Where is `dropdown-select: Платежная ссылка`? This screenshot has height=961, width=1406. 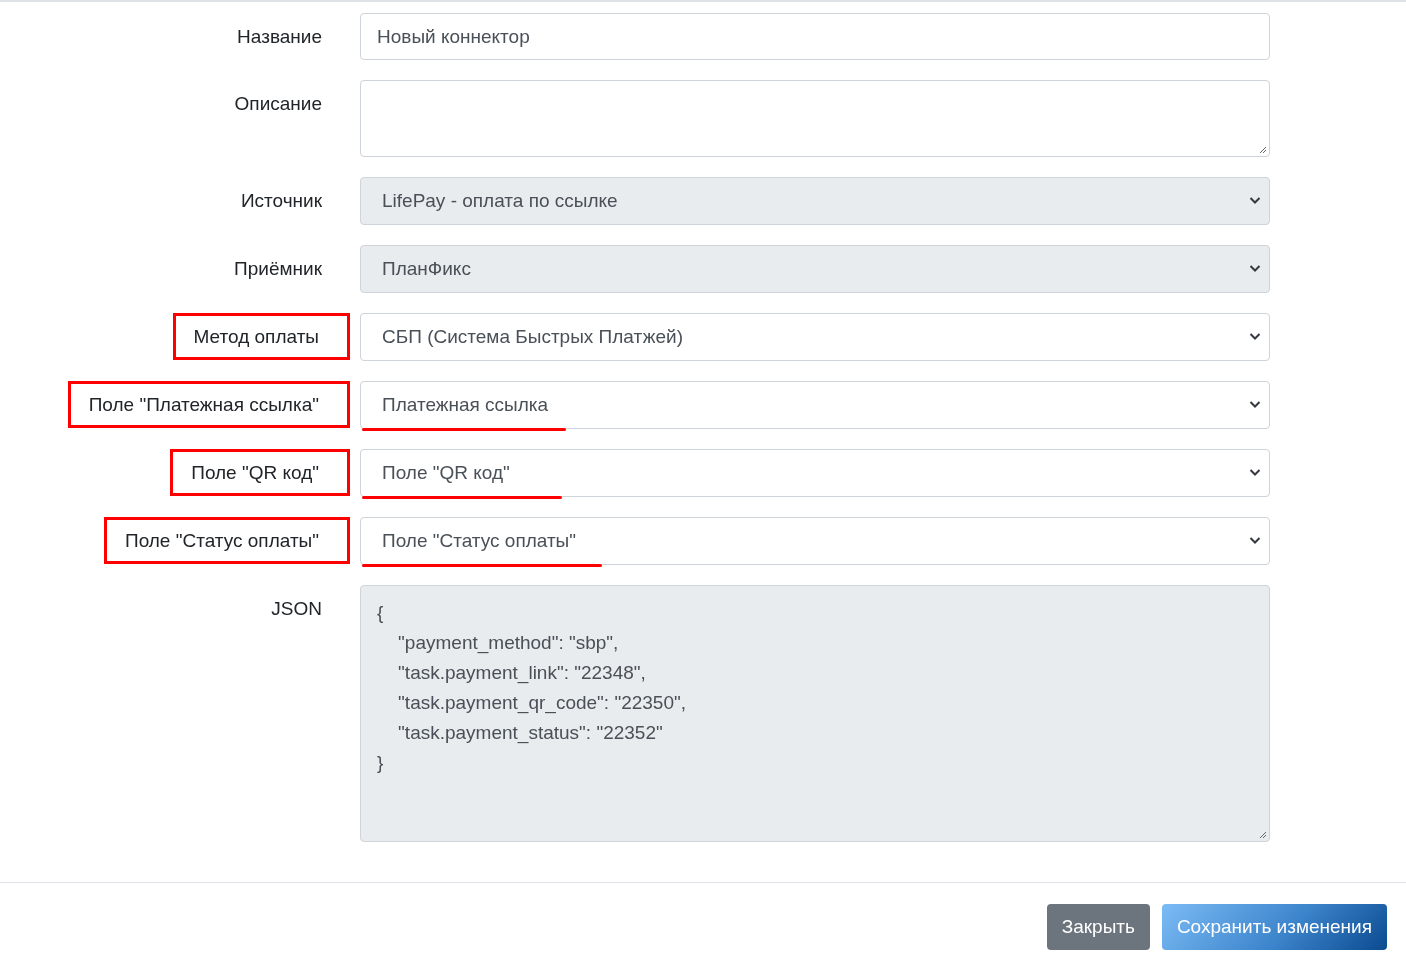 dropdown-select: Платежная ссылка is located at coordinates (815, 405).